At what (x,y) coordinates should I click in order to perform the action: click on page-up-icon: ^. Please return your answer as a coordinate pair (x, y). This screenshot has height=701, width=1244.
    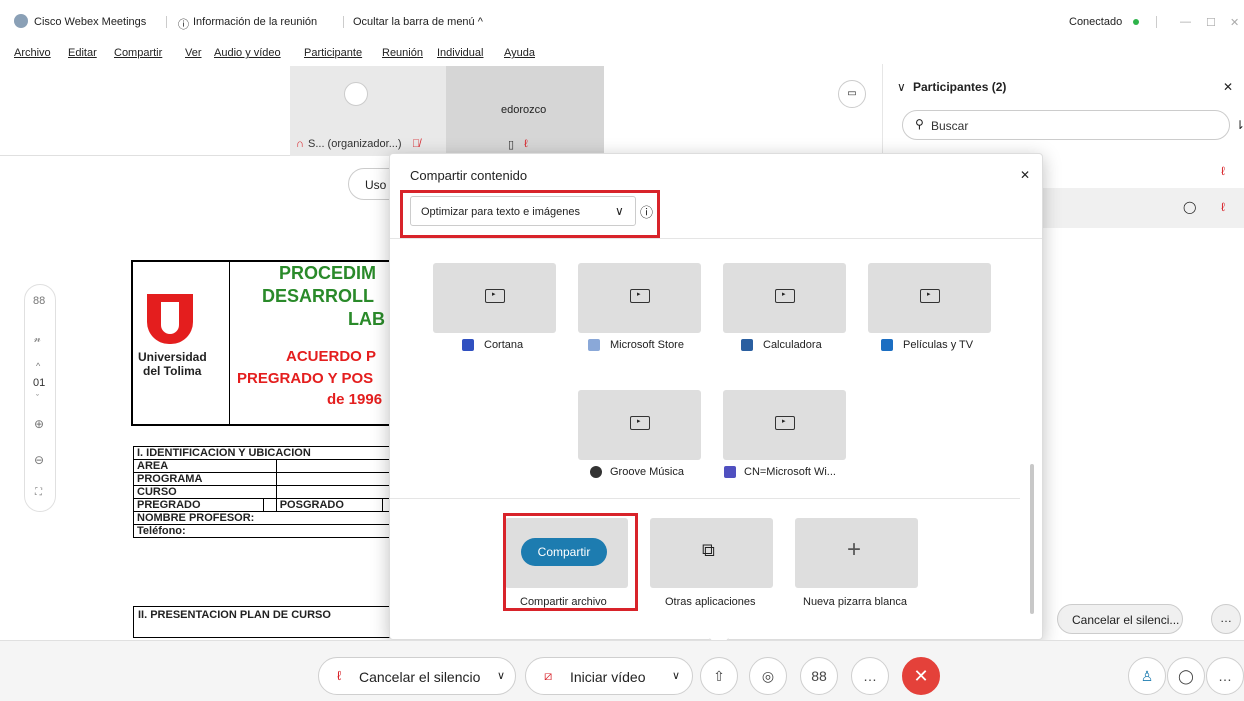
    Looking at the image, I should click on (38, 366).